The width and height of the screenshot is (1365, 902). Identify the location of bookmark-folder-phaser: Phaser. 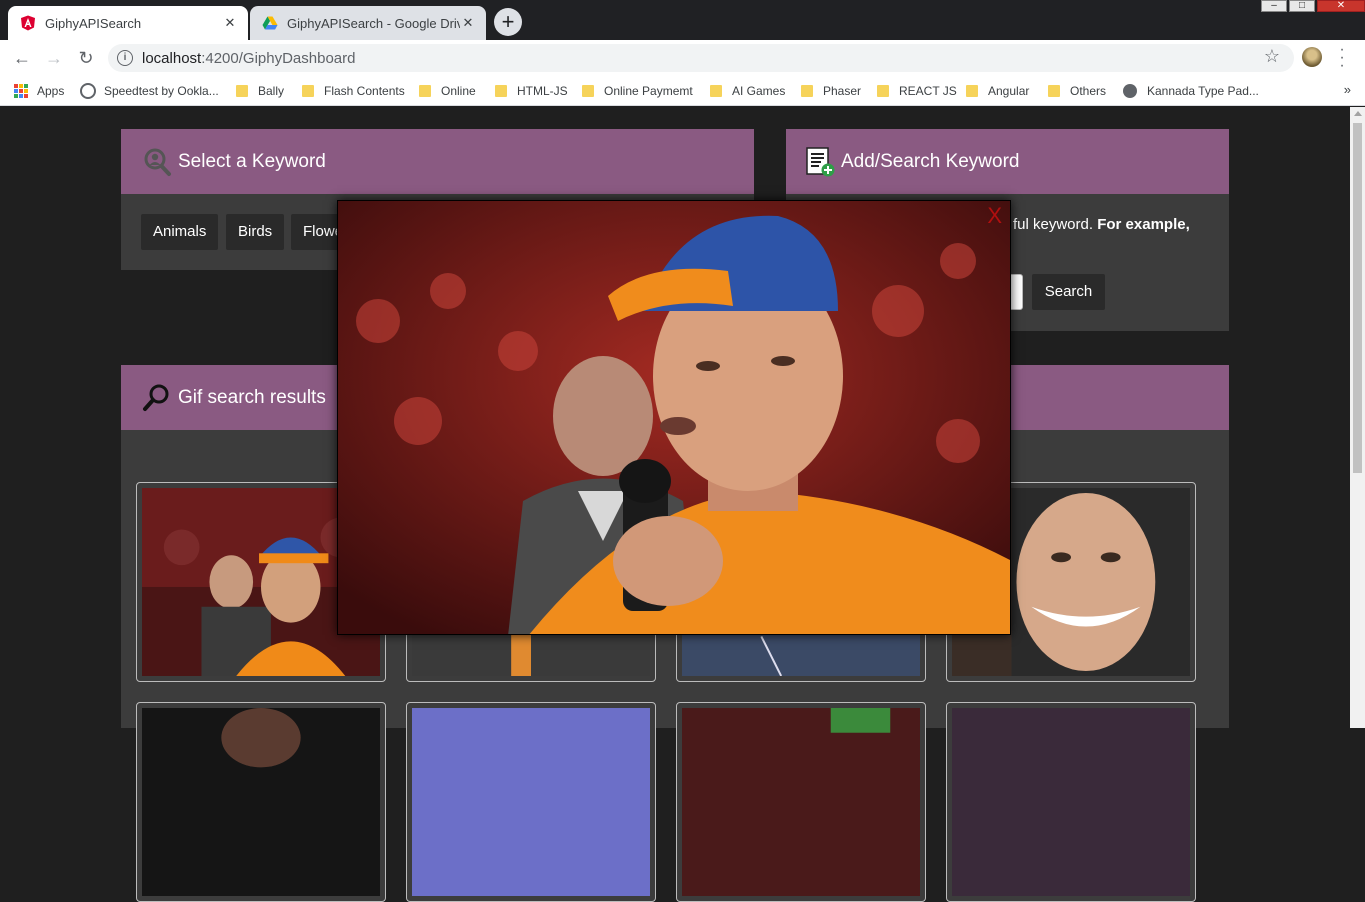
(831, 91).